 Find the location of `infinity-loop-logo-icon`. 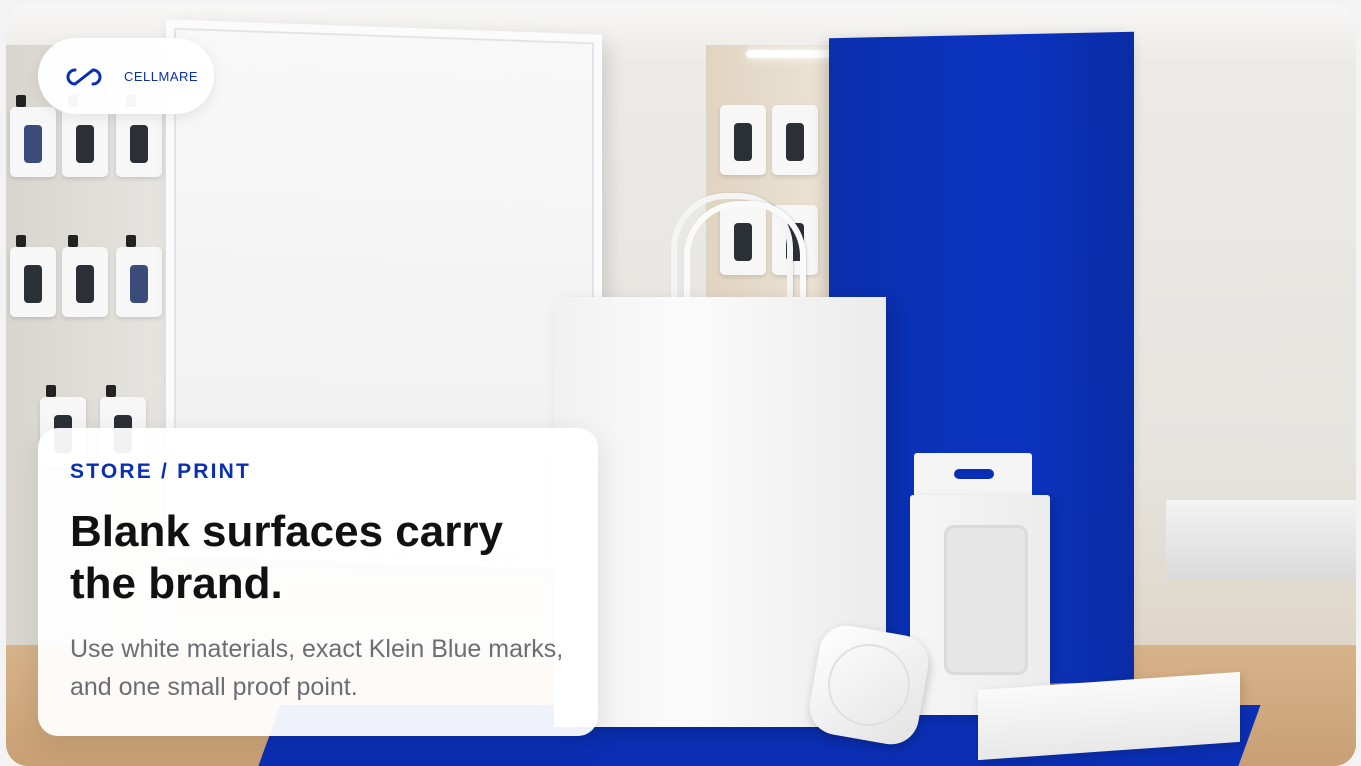

infinity-loop-logo-icon is located at coordinates (84, 77).